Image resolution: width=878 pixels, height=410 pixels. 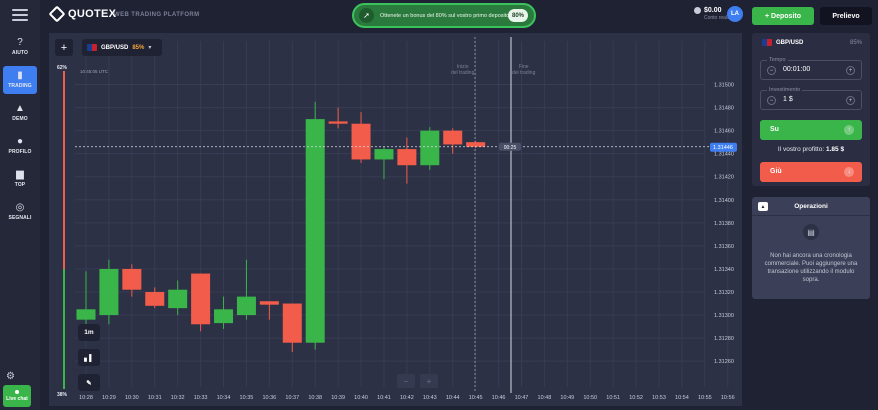 What do you see at coordinates (724, 224) in the screenshot?
I see `y-tick-label: 1.31380` at bounding box center [724, 224].